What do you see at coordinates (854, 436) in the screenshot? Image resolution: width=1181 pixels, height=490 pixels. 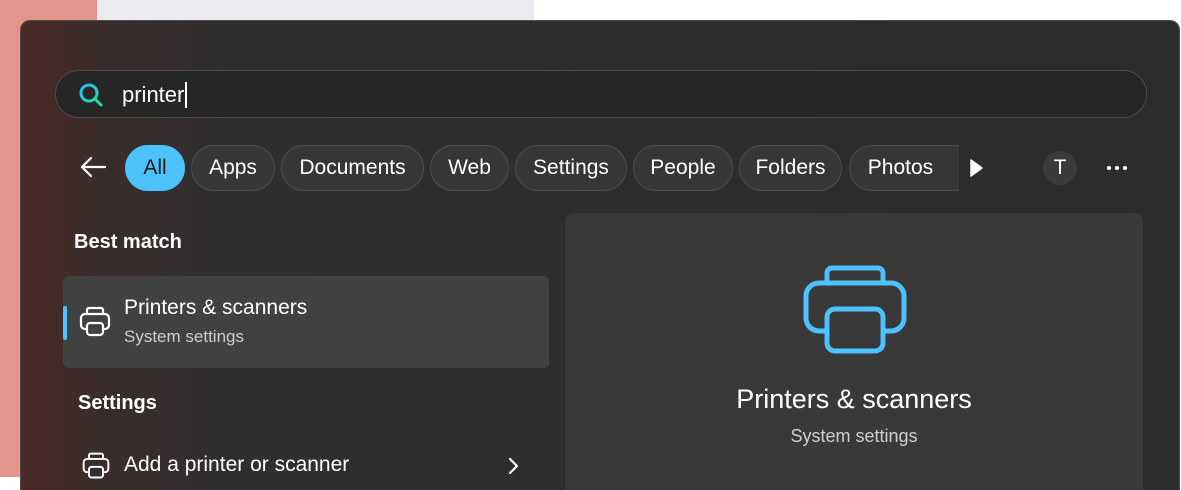 I see `preview-subtitle: System settings` at bounding box center [854, 436].